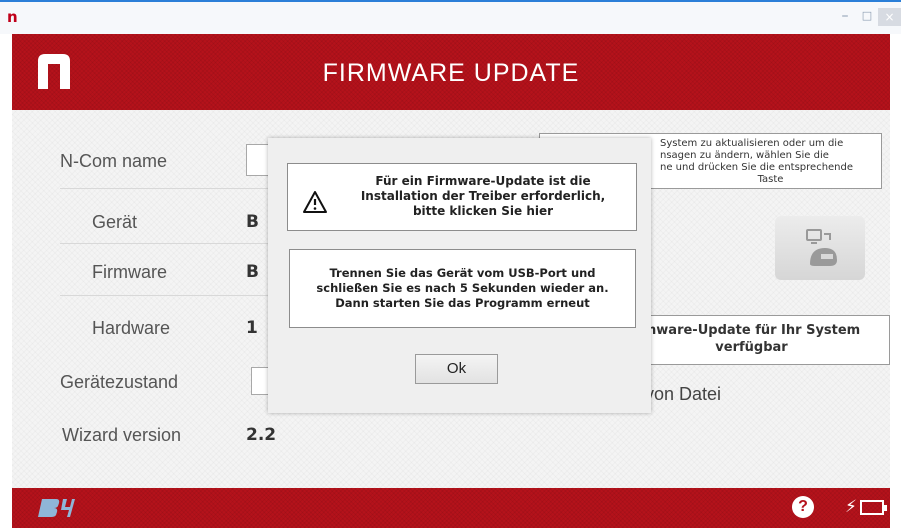 The image size is (901, 528). I want to click on driver-text-line: Für ein Firmware-Update ist die, so click(483, 181).